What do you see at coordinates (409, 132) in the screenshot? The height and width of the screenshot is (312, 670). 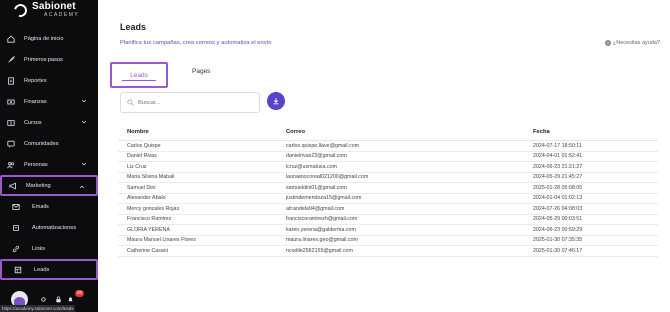 I see `column-header-email: Correo` at bounding box center [409, 132].